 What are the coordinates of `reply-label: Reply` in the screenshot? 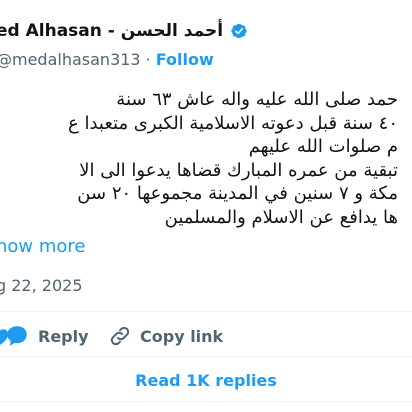 It's located at (63, 336).